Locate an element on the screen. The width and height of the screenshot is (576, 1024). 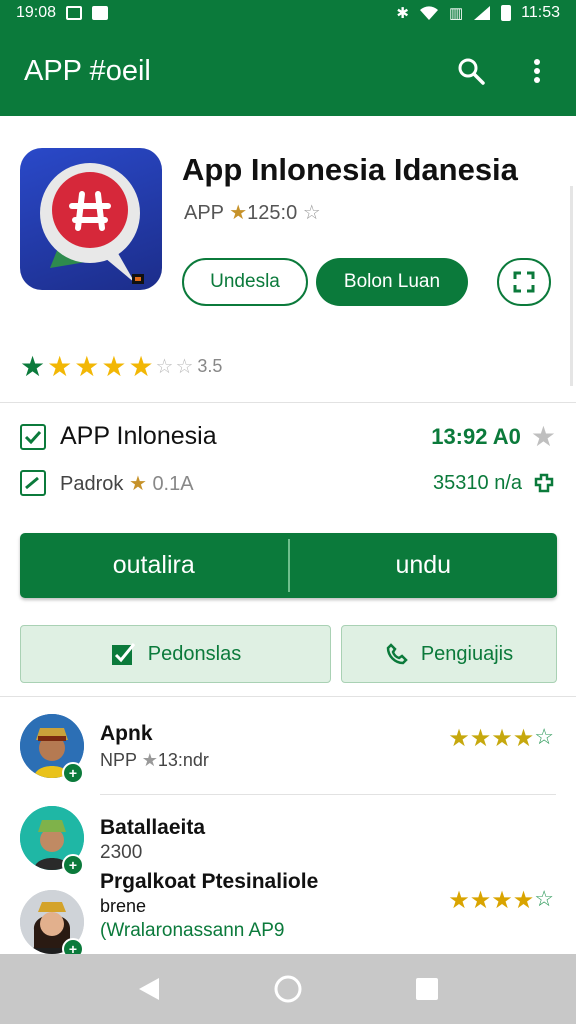
list-item-sub-value: 13:ndr is located at coordinates (183, 760).